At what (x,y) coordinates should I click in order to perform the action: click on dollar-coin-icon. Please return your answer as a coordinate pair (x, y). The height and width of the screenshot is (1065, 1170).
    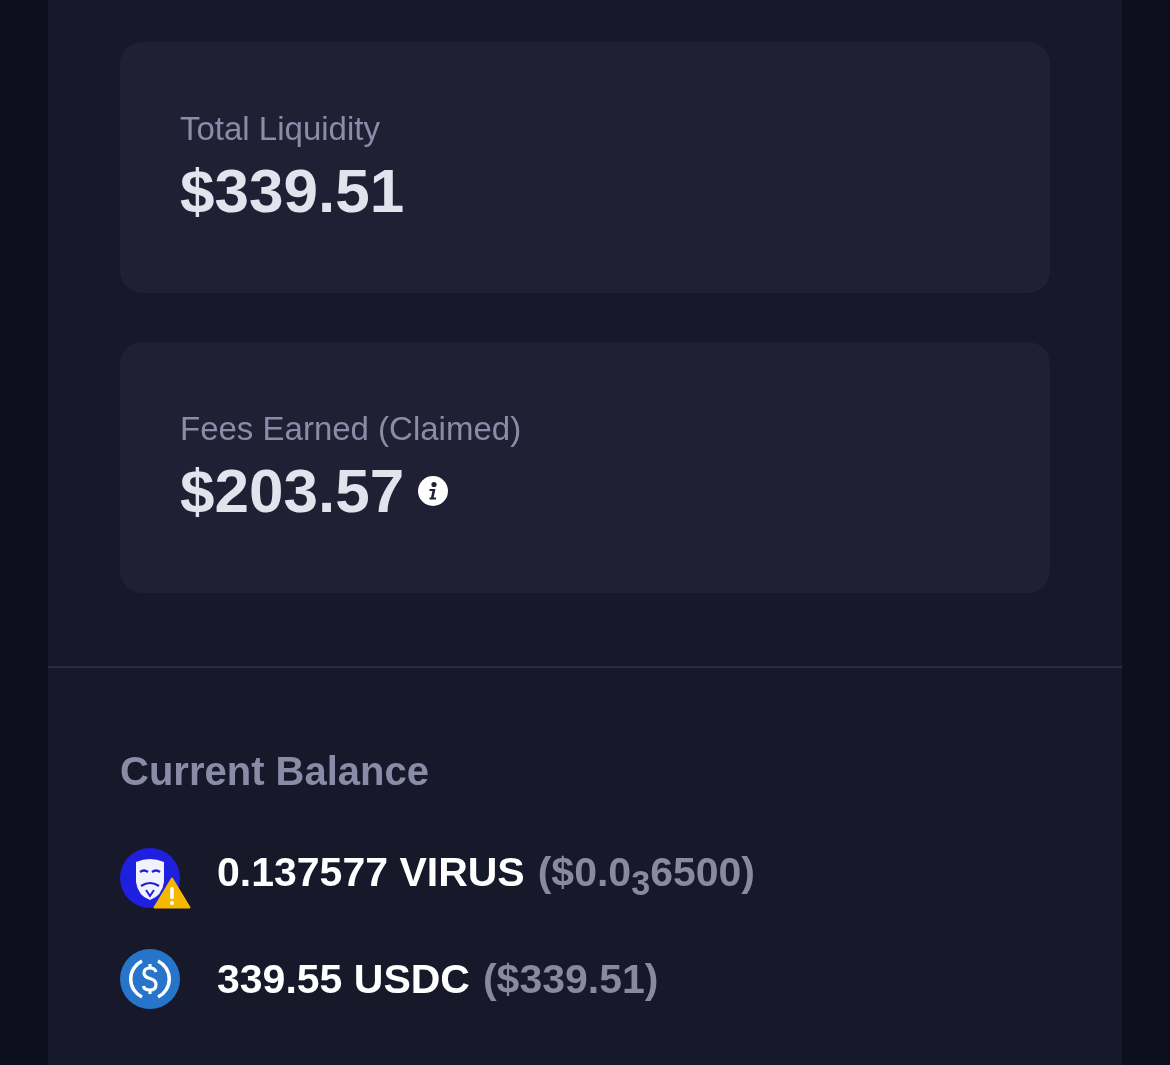
    Looking at the image, I should click on (150, 979).